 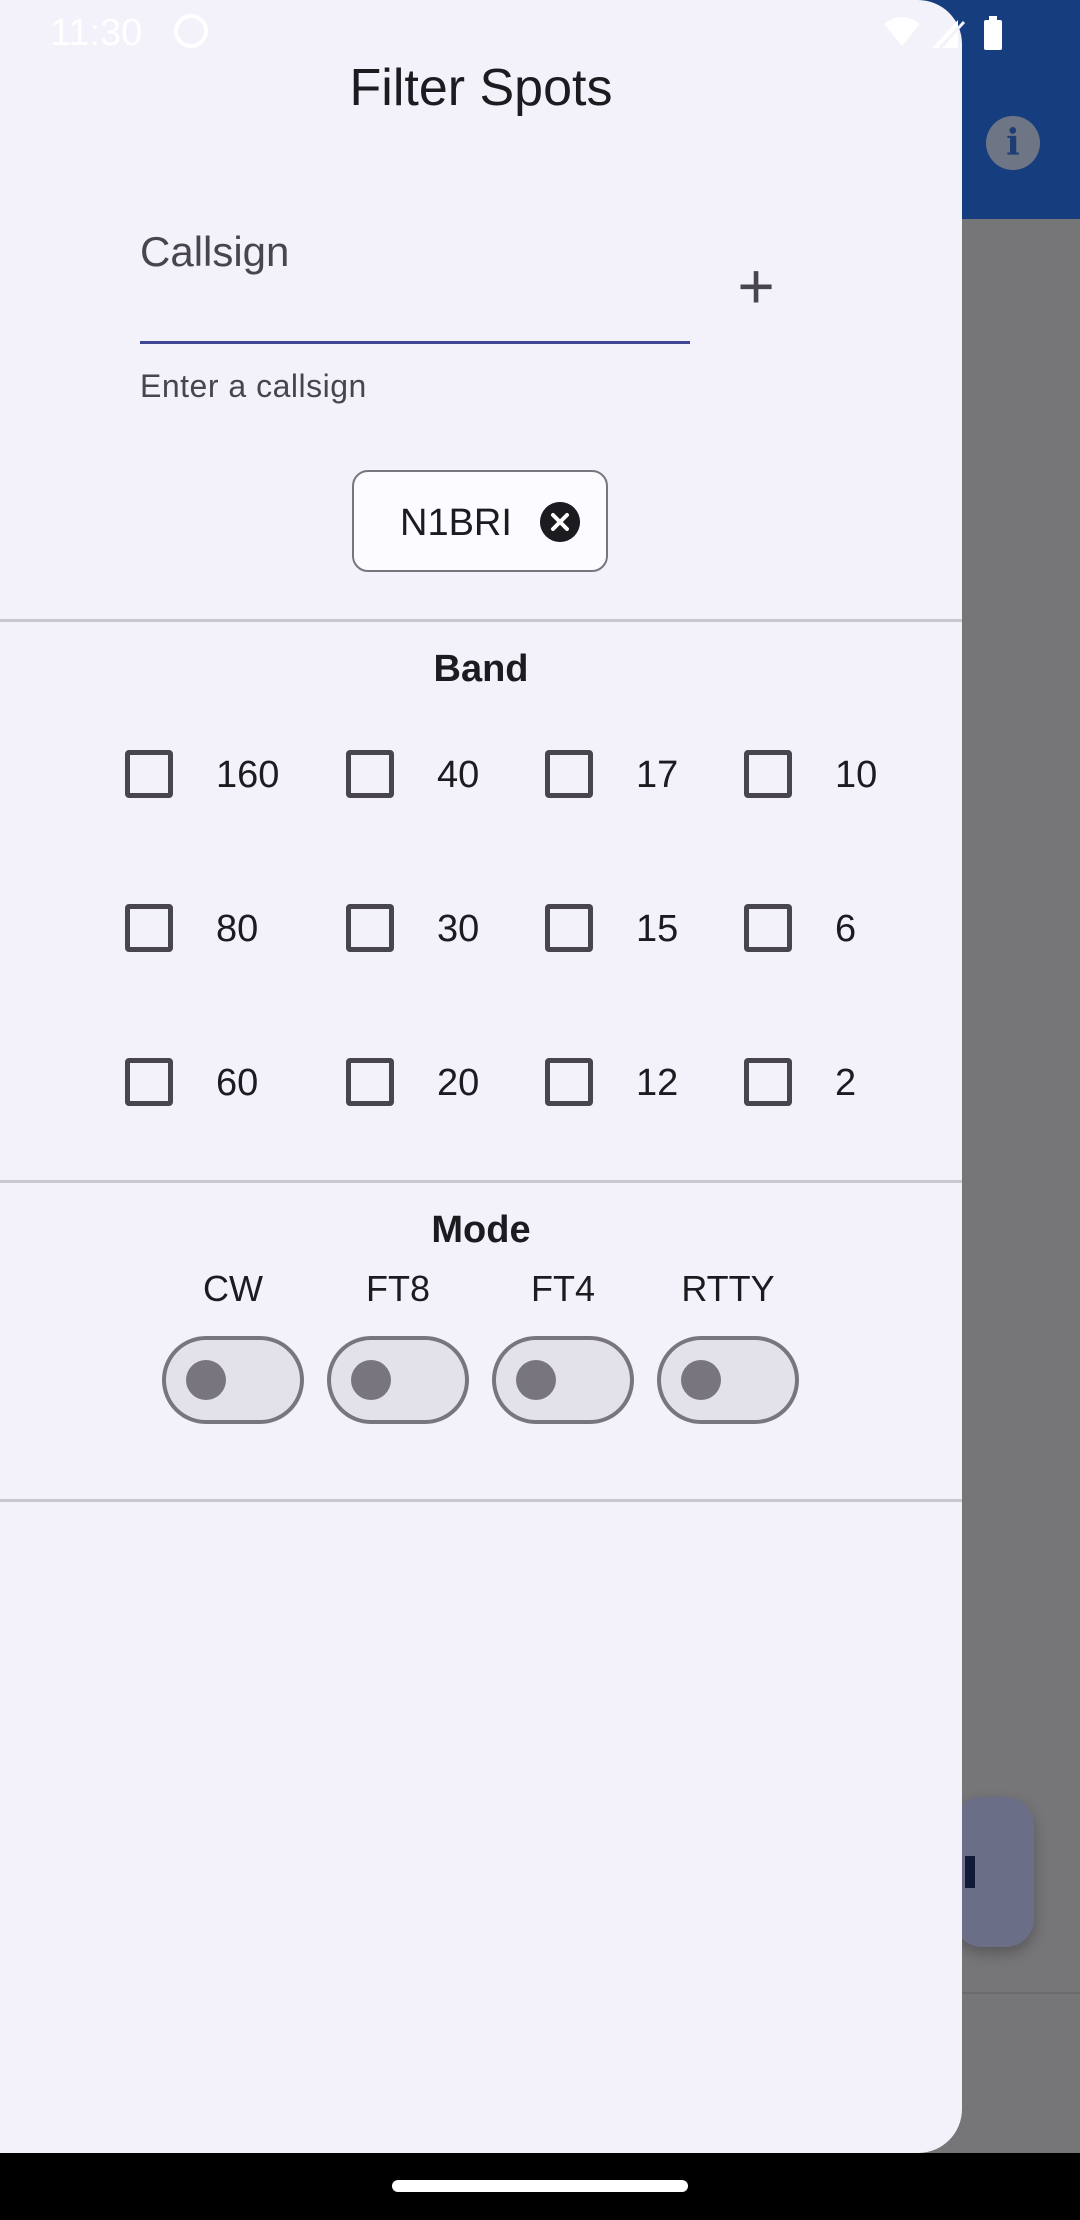 What do you see at coordinates (615, 780) in the screenshot?
I see `band-17-checkbox: 17` at bounding box center [615, 780].